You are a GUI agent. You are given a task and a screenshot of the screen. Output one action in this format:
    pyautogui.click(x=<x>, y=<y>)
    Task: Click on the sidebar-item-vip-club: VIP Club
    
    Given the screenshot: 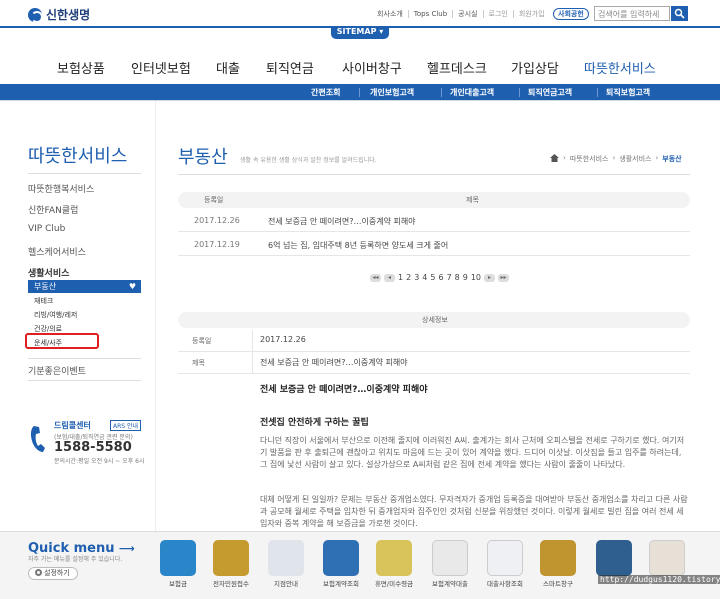 What is the action you would take?
    pyautogui.click(x=46, y=229)
    